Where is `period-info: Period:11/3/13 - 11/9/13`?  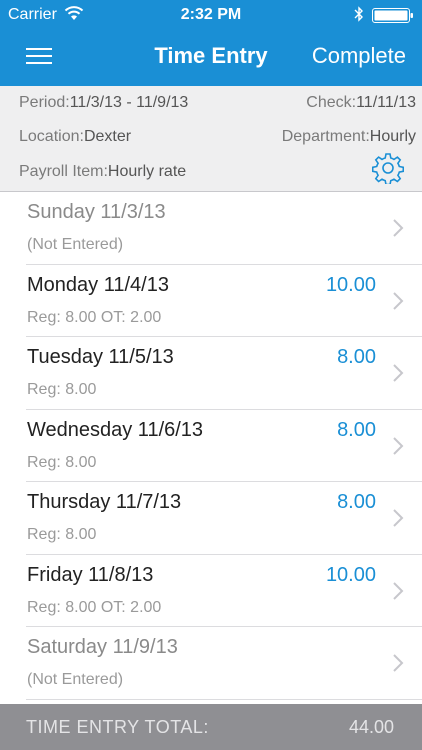
period-info: Period:11/3/13 - 11/9/13 is located at coordinates (104, 102).